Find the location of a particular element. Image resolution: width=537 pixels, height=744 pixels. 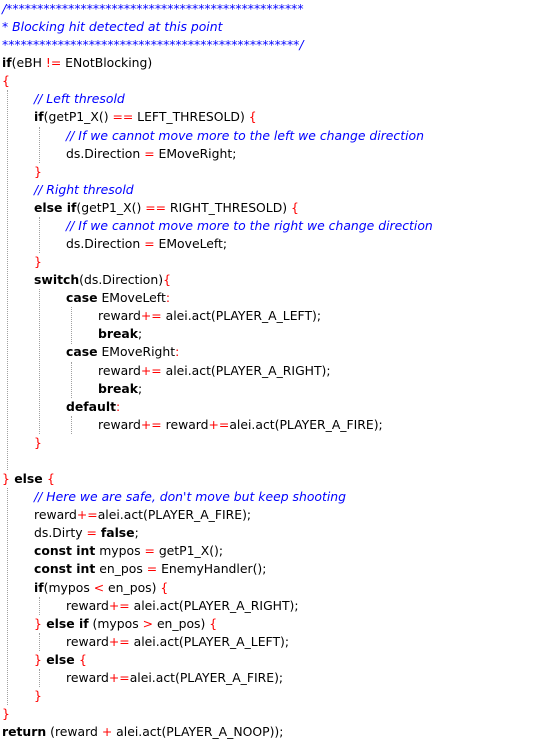

code-line: } else { is located at coordinates (269, 479).